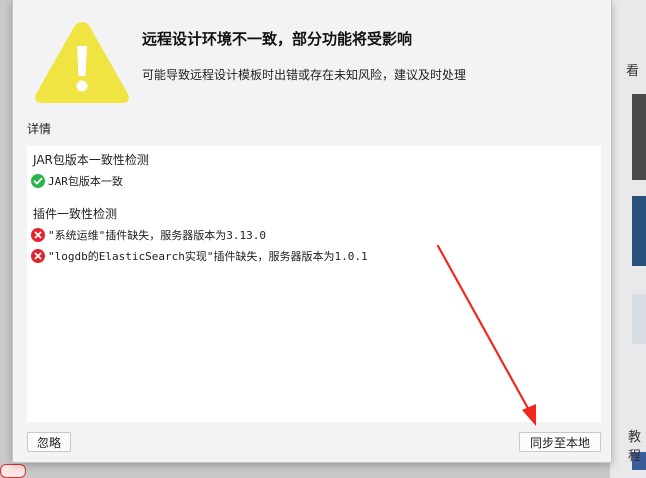 This screenshot has width=646, height=478. I want to click on ignore-button: 忽略, so click(49, 442).